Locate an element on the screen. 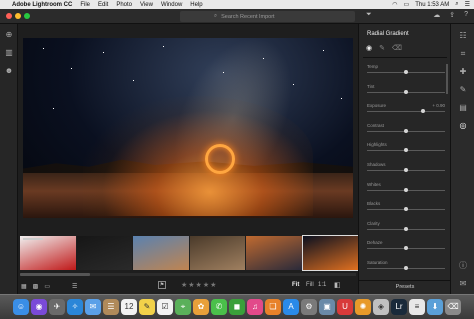 This screenshot has height=319, width=474. panel-scrollbar is located at coordinates (447, 79).